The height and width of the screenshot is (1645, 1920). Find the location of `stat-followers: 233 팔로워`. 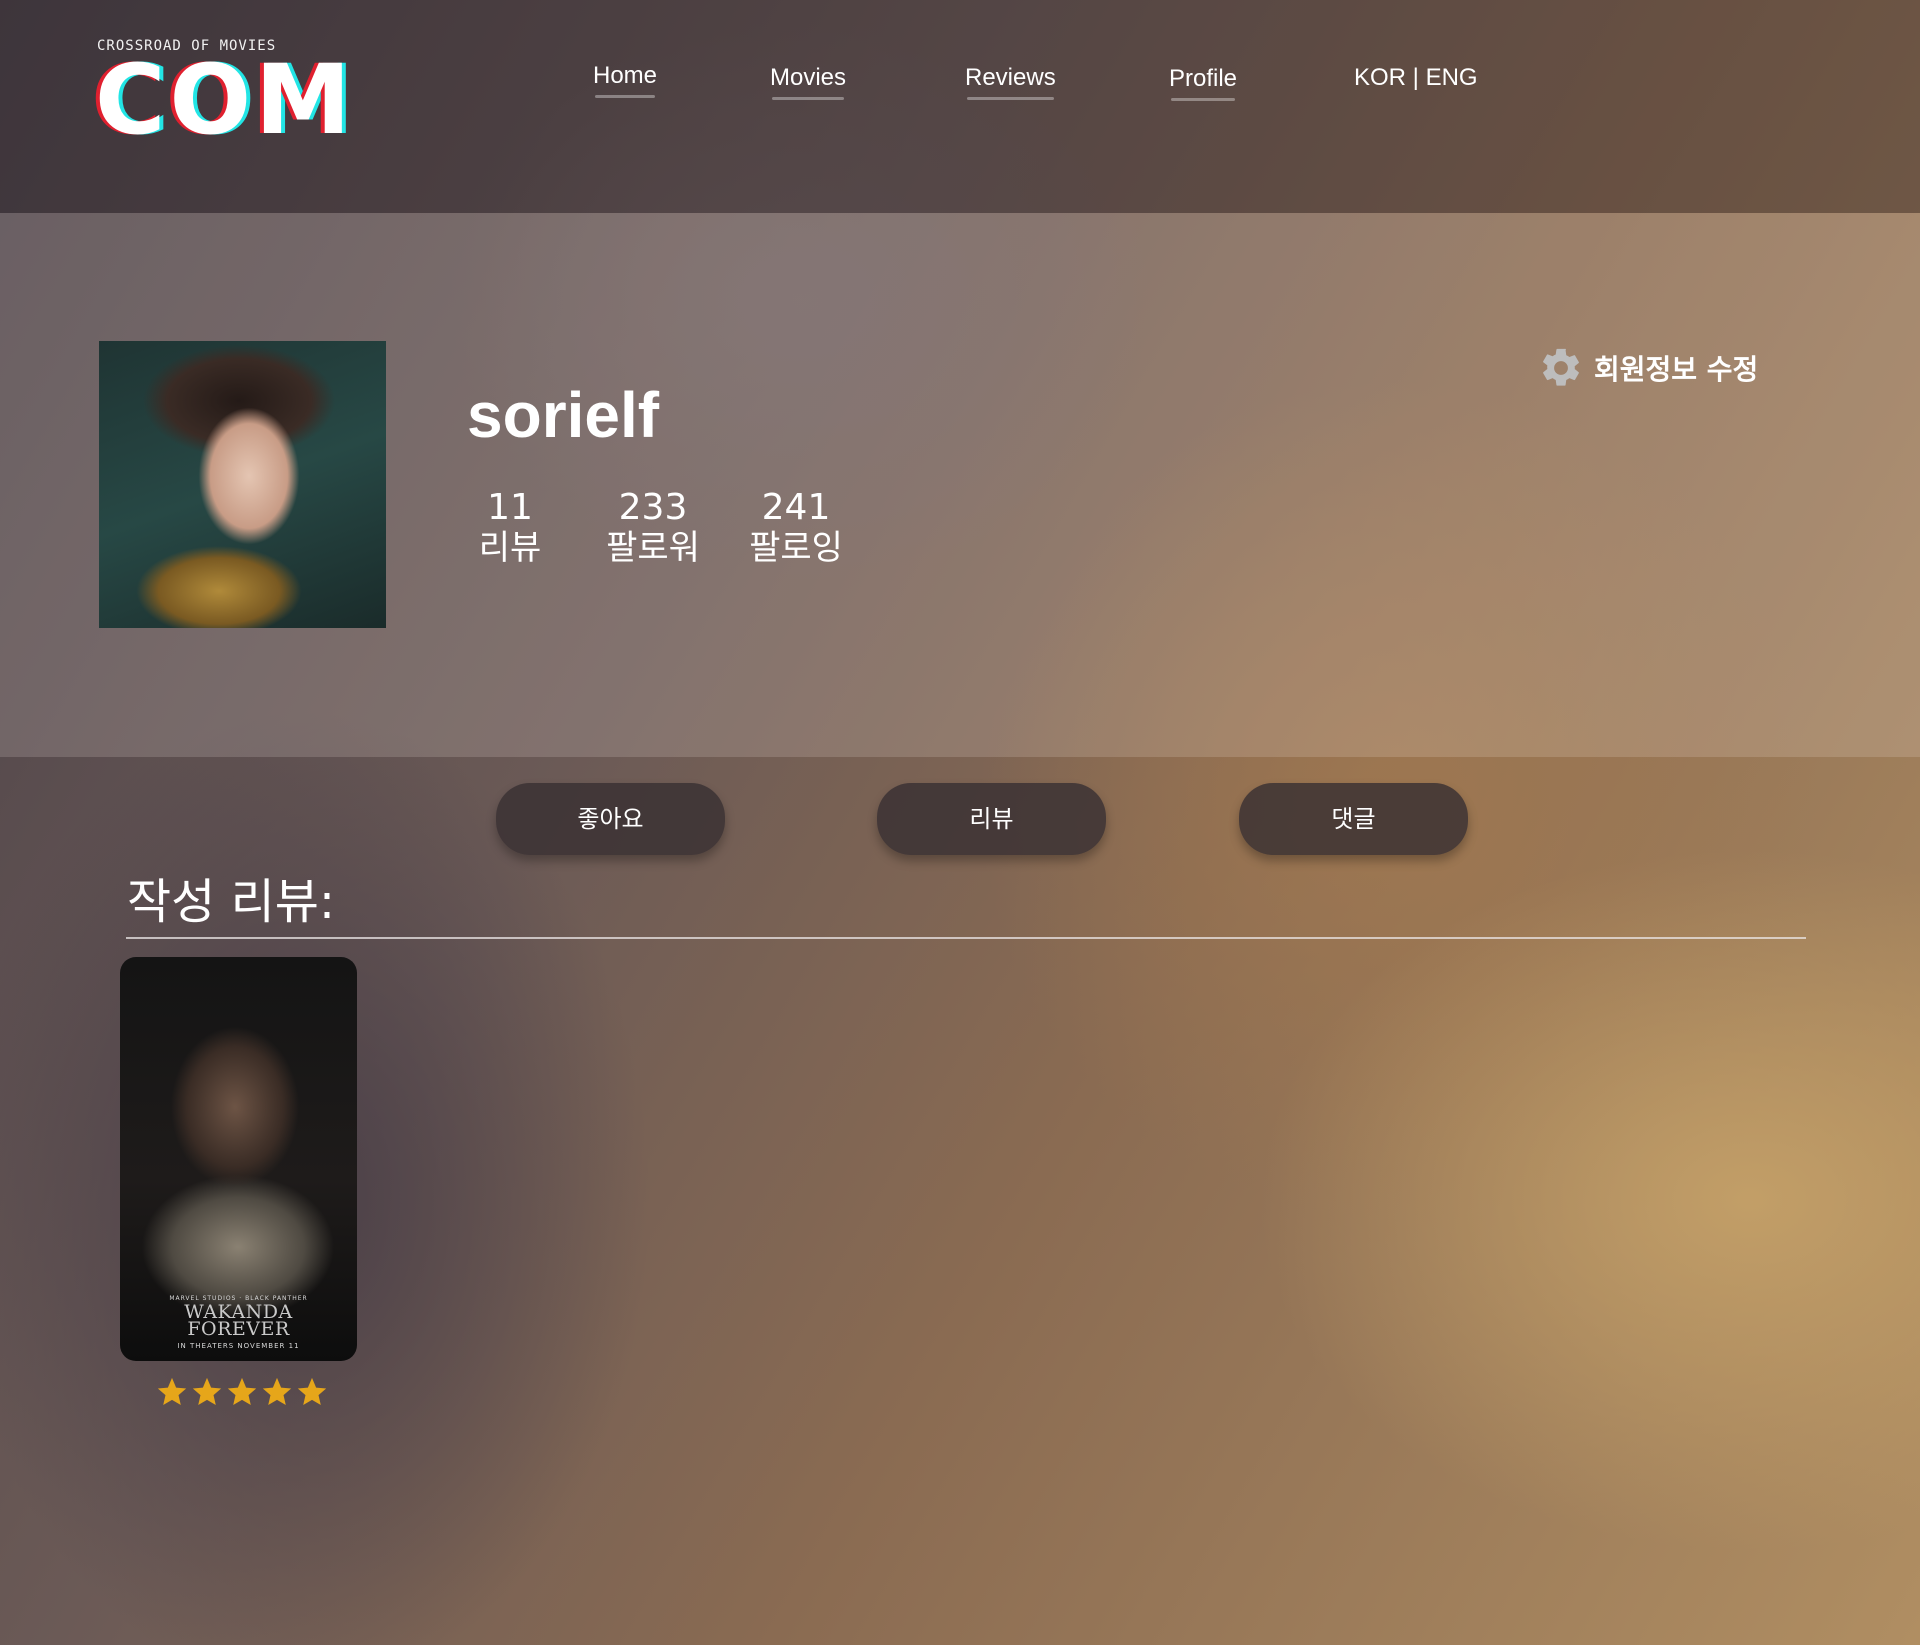

stat-followers: 233 팔로워 is located at coordinates (653, 528).